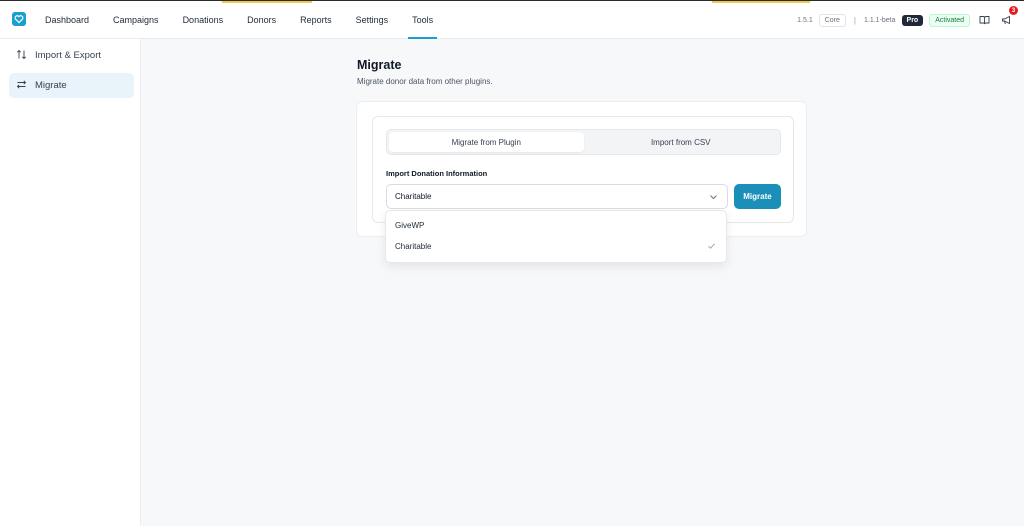  I want to click on arrows-up-down-icon, so click(21, 56).